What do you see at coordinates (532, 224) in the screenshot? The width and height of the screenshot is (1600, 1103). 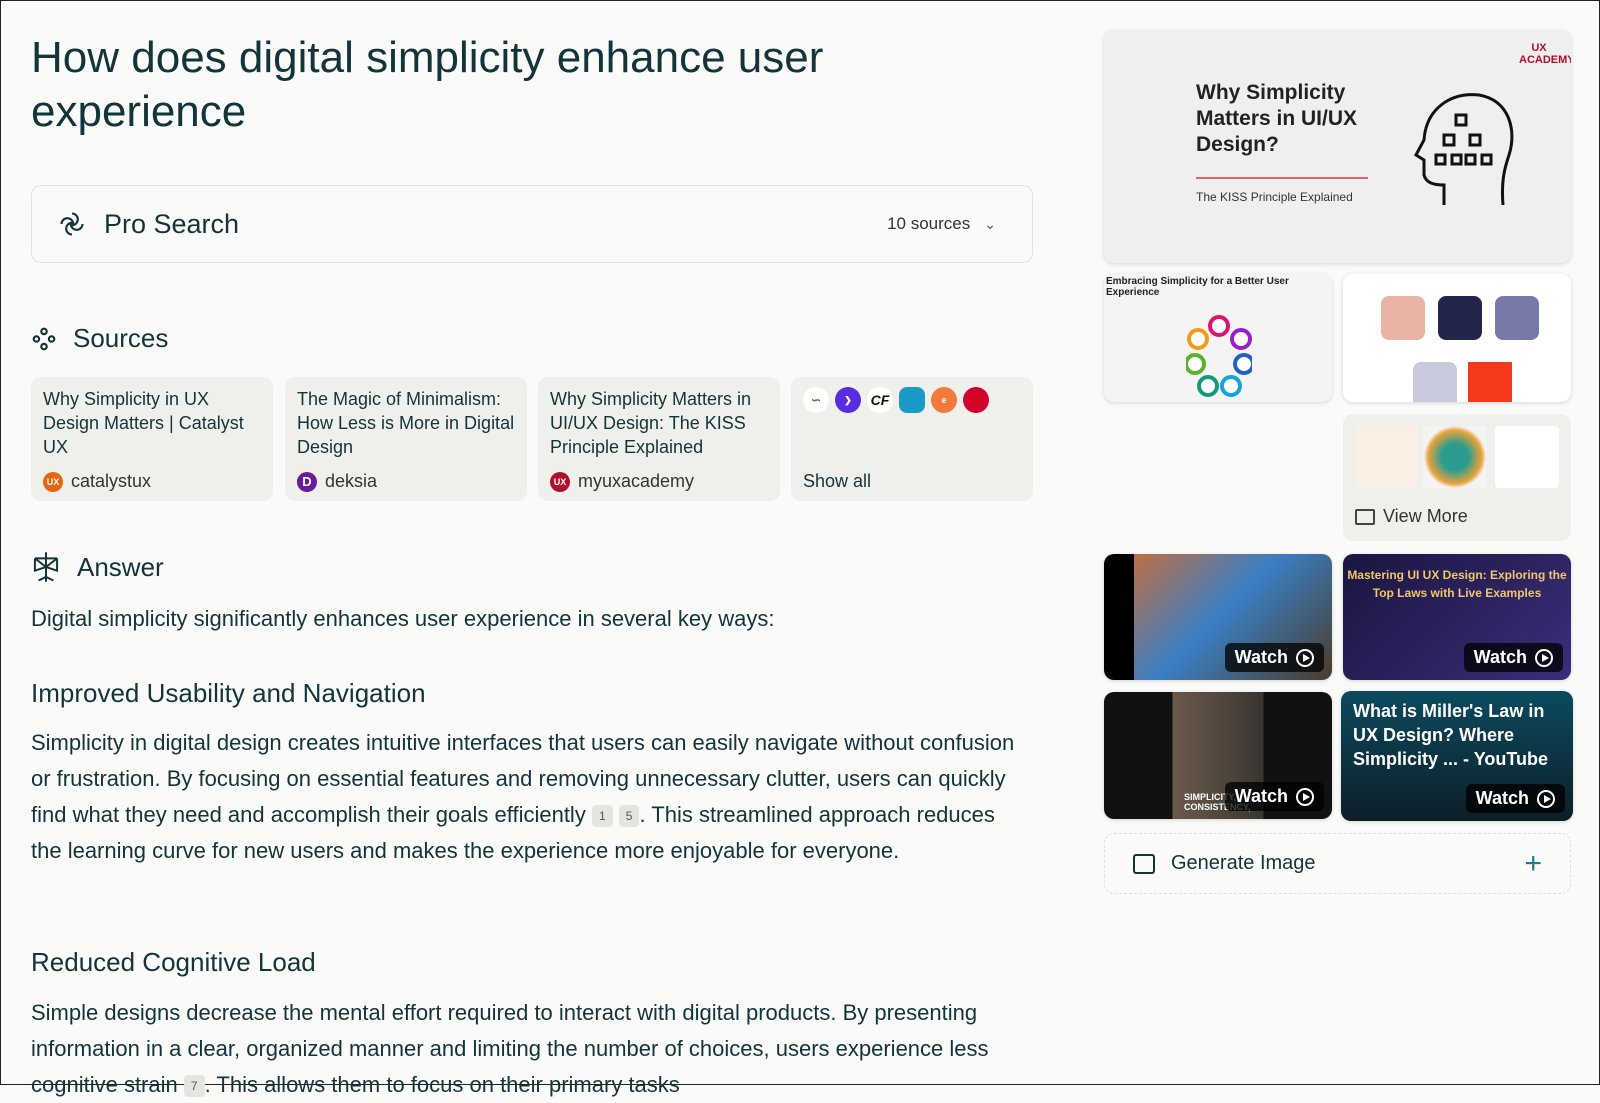 I see `pro-search-panel: Pro Search 10 sources ⌄` at bounding box center [532, 224].